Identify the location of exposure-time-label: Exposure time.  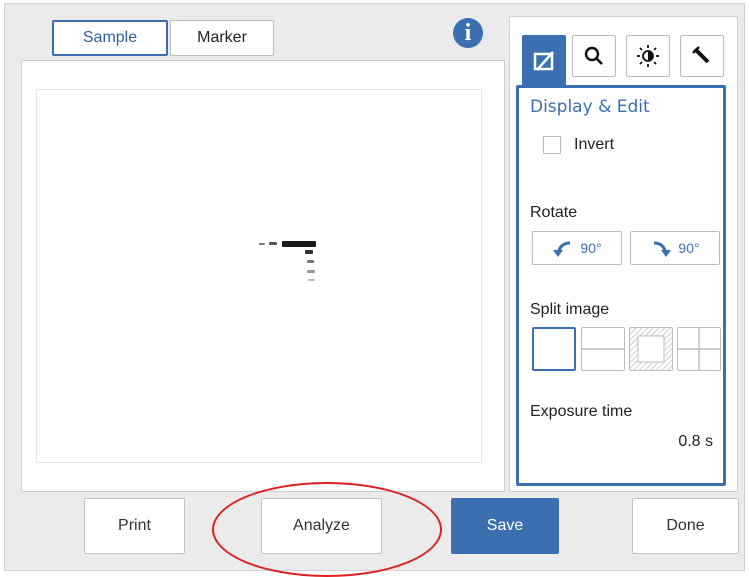
(581, 411).